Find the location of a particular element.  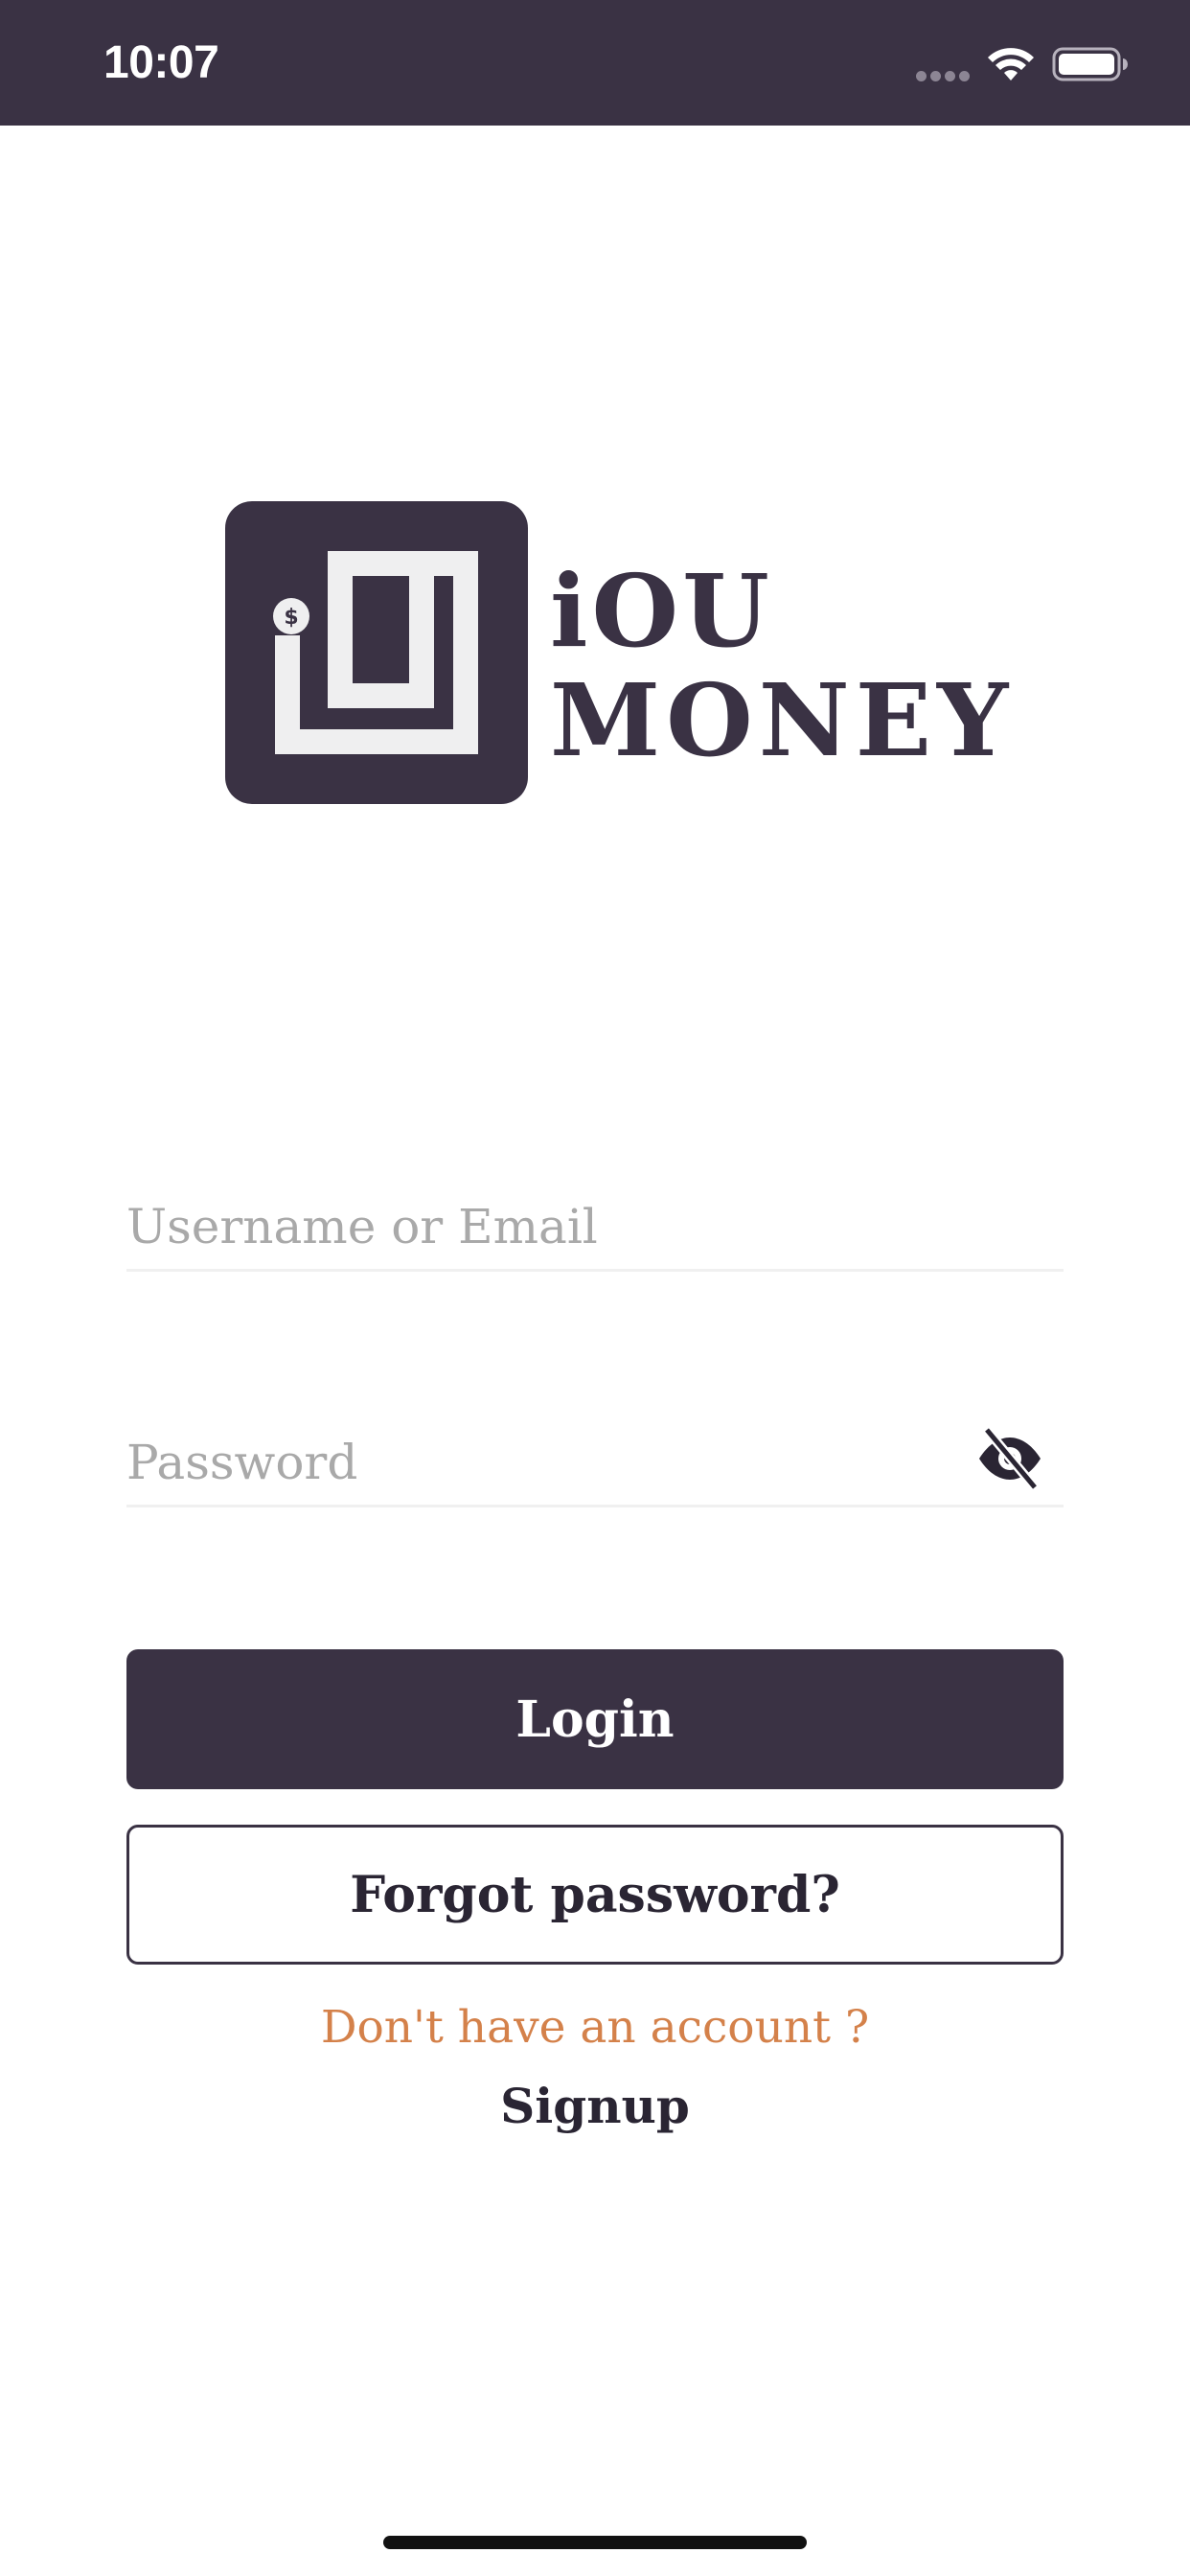

login-button: Login is located at coordinates (595, 1719).